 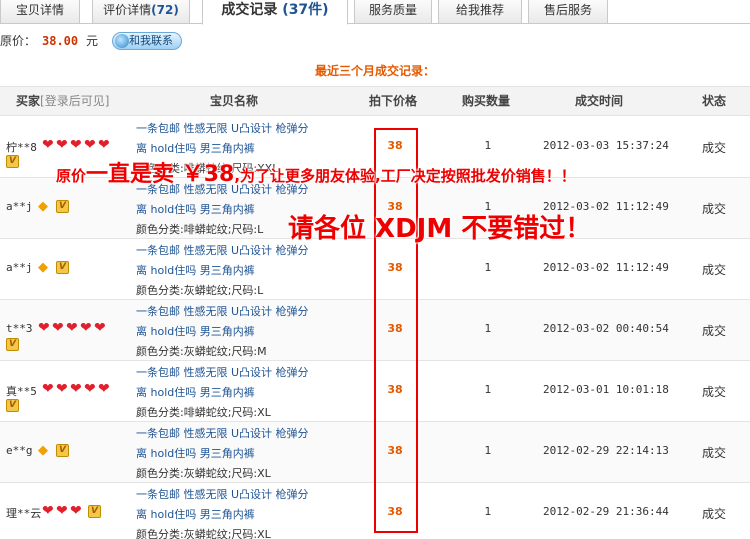 I want to click on section-title: 最近三个月成交记录：, so click(x=374, y=71).